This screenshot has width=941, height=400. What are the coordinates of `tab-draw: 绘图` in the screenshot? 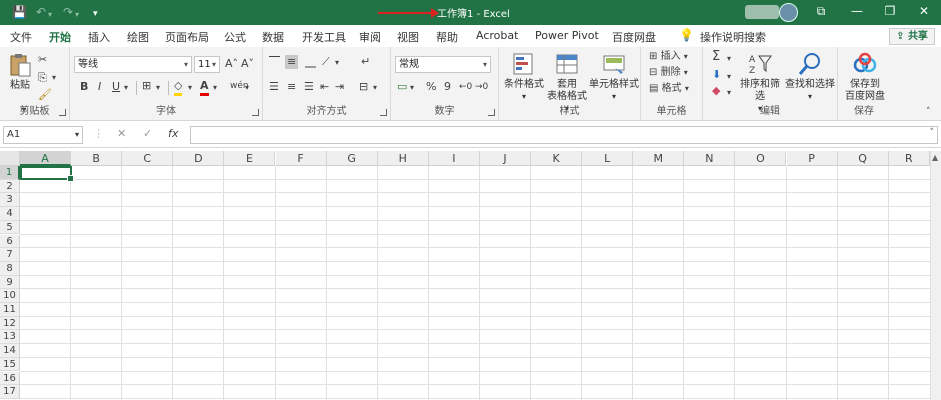 It's located at (138, 37).